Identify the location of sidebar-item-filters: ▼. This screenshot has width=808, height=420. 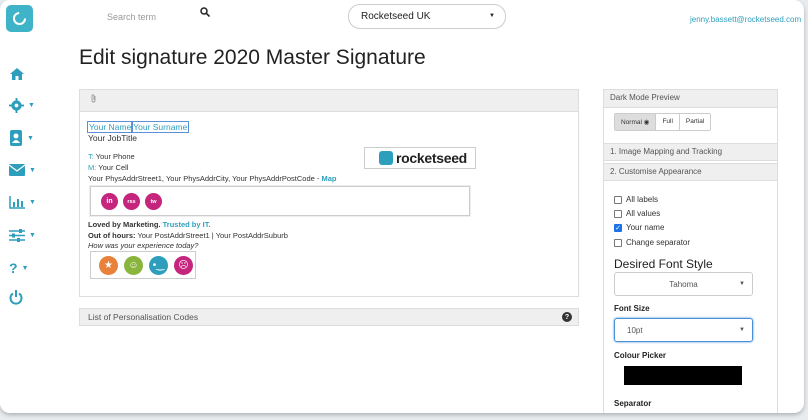
(22, 235).